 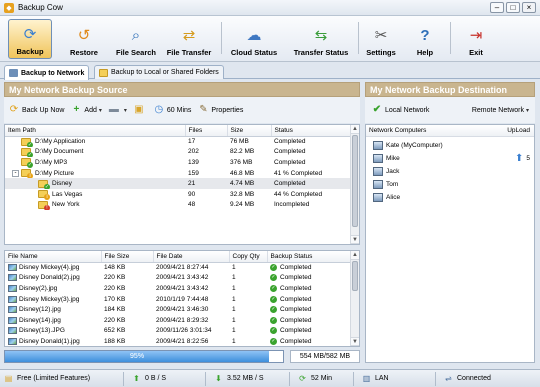 I want to click on column-header-file-name: File Name, so click(x=53, y=257).